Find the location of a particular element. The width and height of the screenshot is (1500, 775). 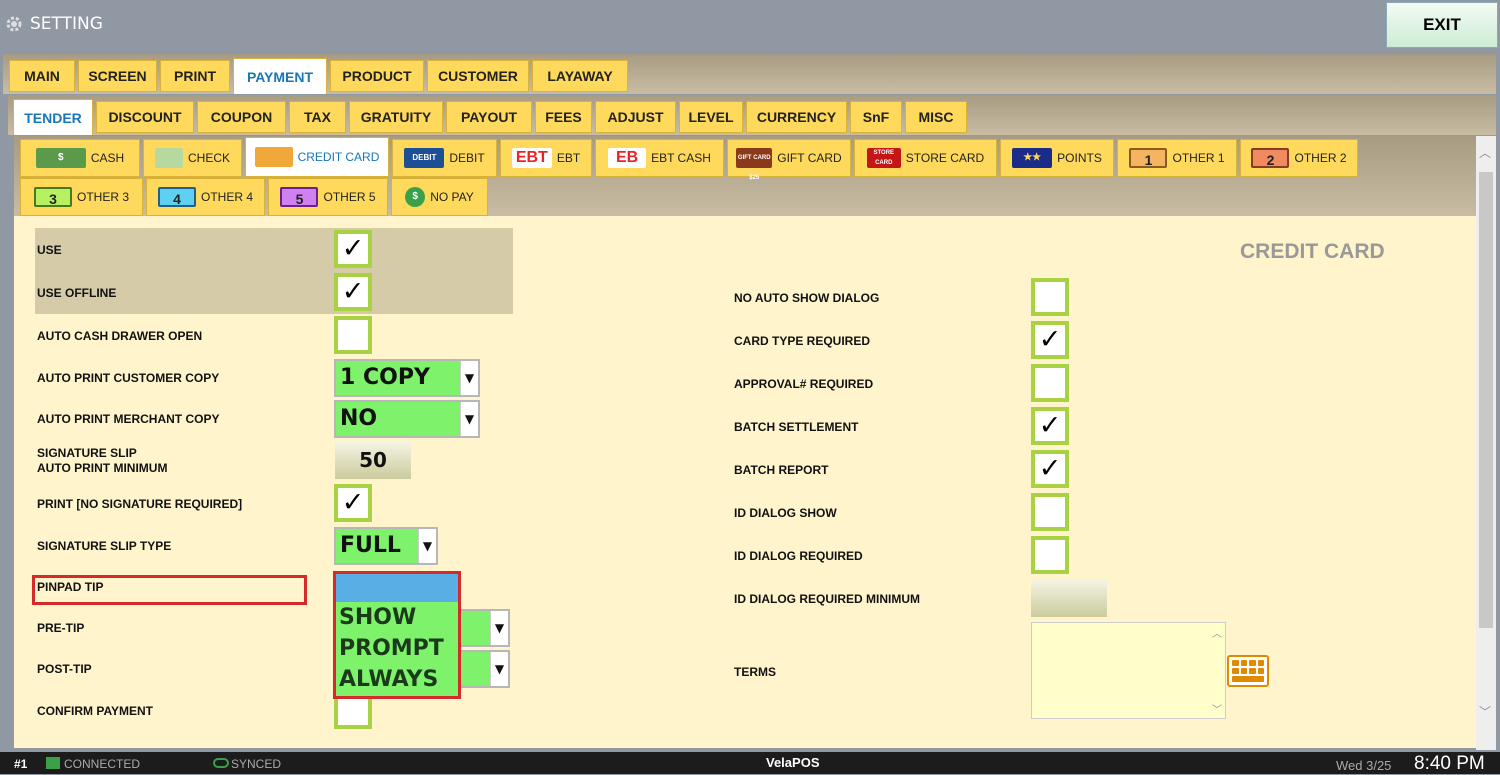

use-offline-checkbox: ✓ is located at coordinates (353, 292).